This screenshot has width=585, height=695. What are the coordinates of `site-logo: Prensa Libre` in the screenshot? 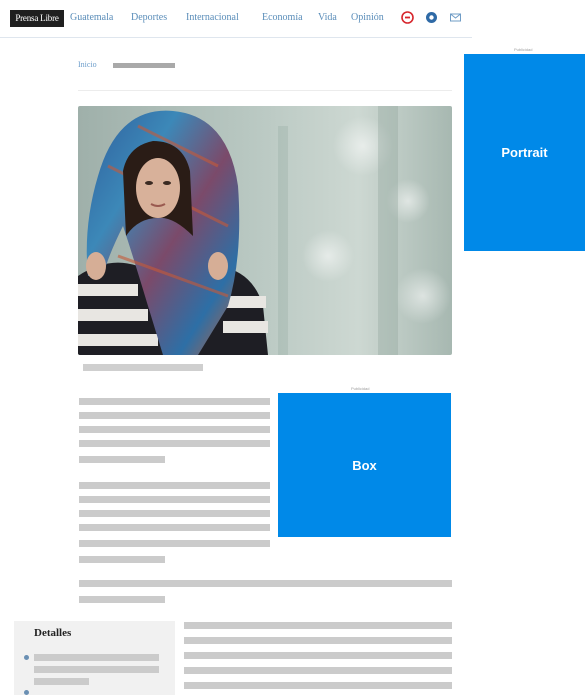 It's located at (37, 18).